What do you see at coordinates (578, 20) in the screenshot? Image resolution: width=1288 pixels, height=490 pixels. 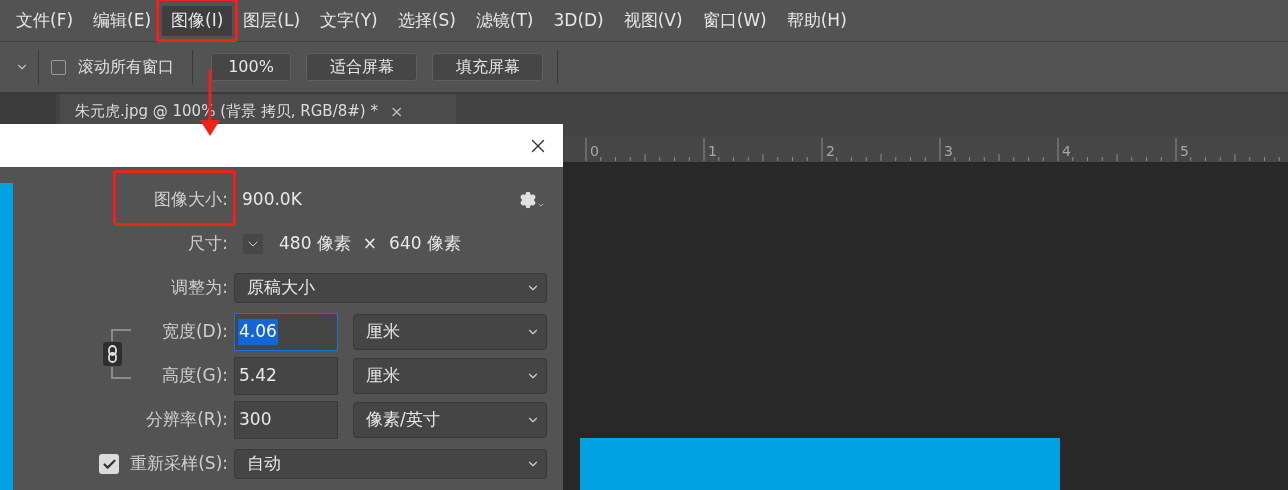 I see `menu-item: 3D(D)` at bounding box center [578, 20].